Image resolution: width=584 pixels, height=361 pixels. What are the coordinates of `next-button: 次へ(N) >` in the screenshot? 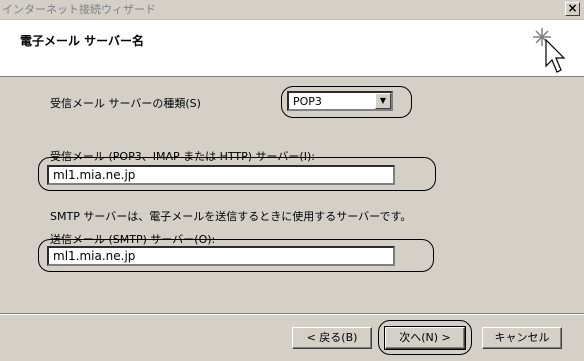 It's located at (425, 338).